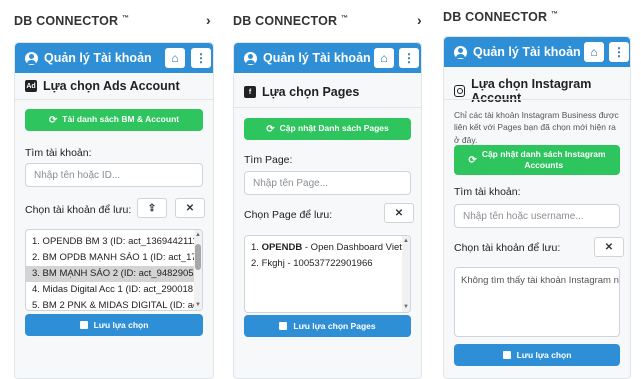 The height and width of the screenshot is (379, 641). What do you see at coordinates (327, 129) in the screenshot?
I see `update-pages-button: ⟳ Cập nhật Danh sách Pages` at bounding box center [327, 129].